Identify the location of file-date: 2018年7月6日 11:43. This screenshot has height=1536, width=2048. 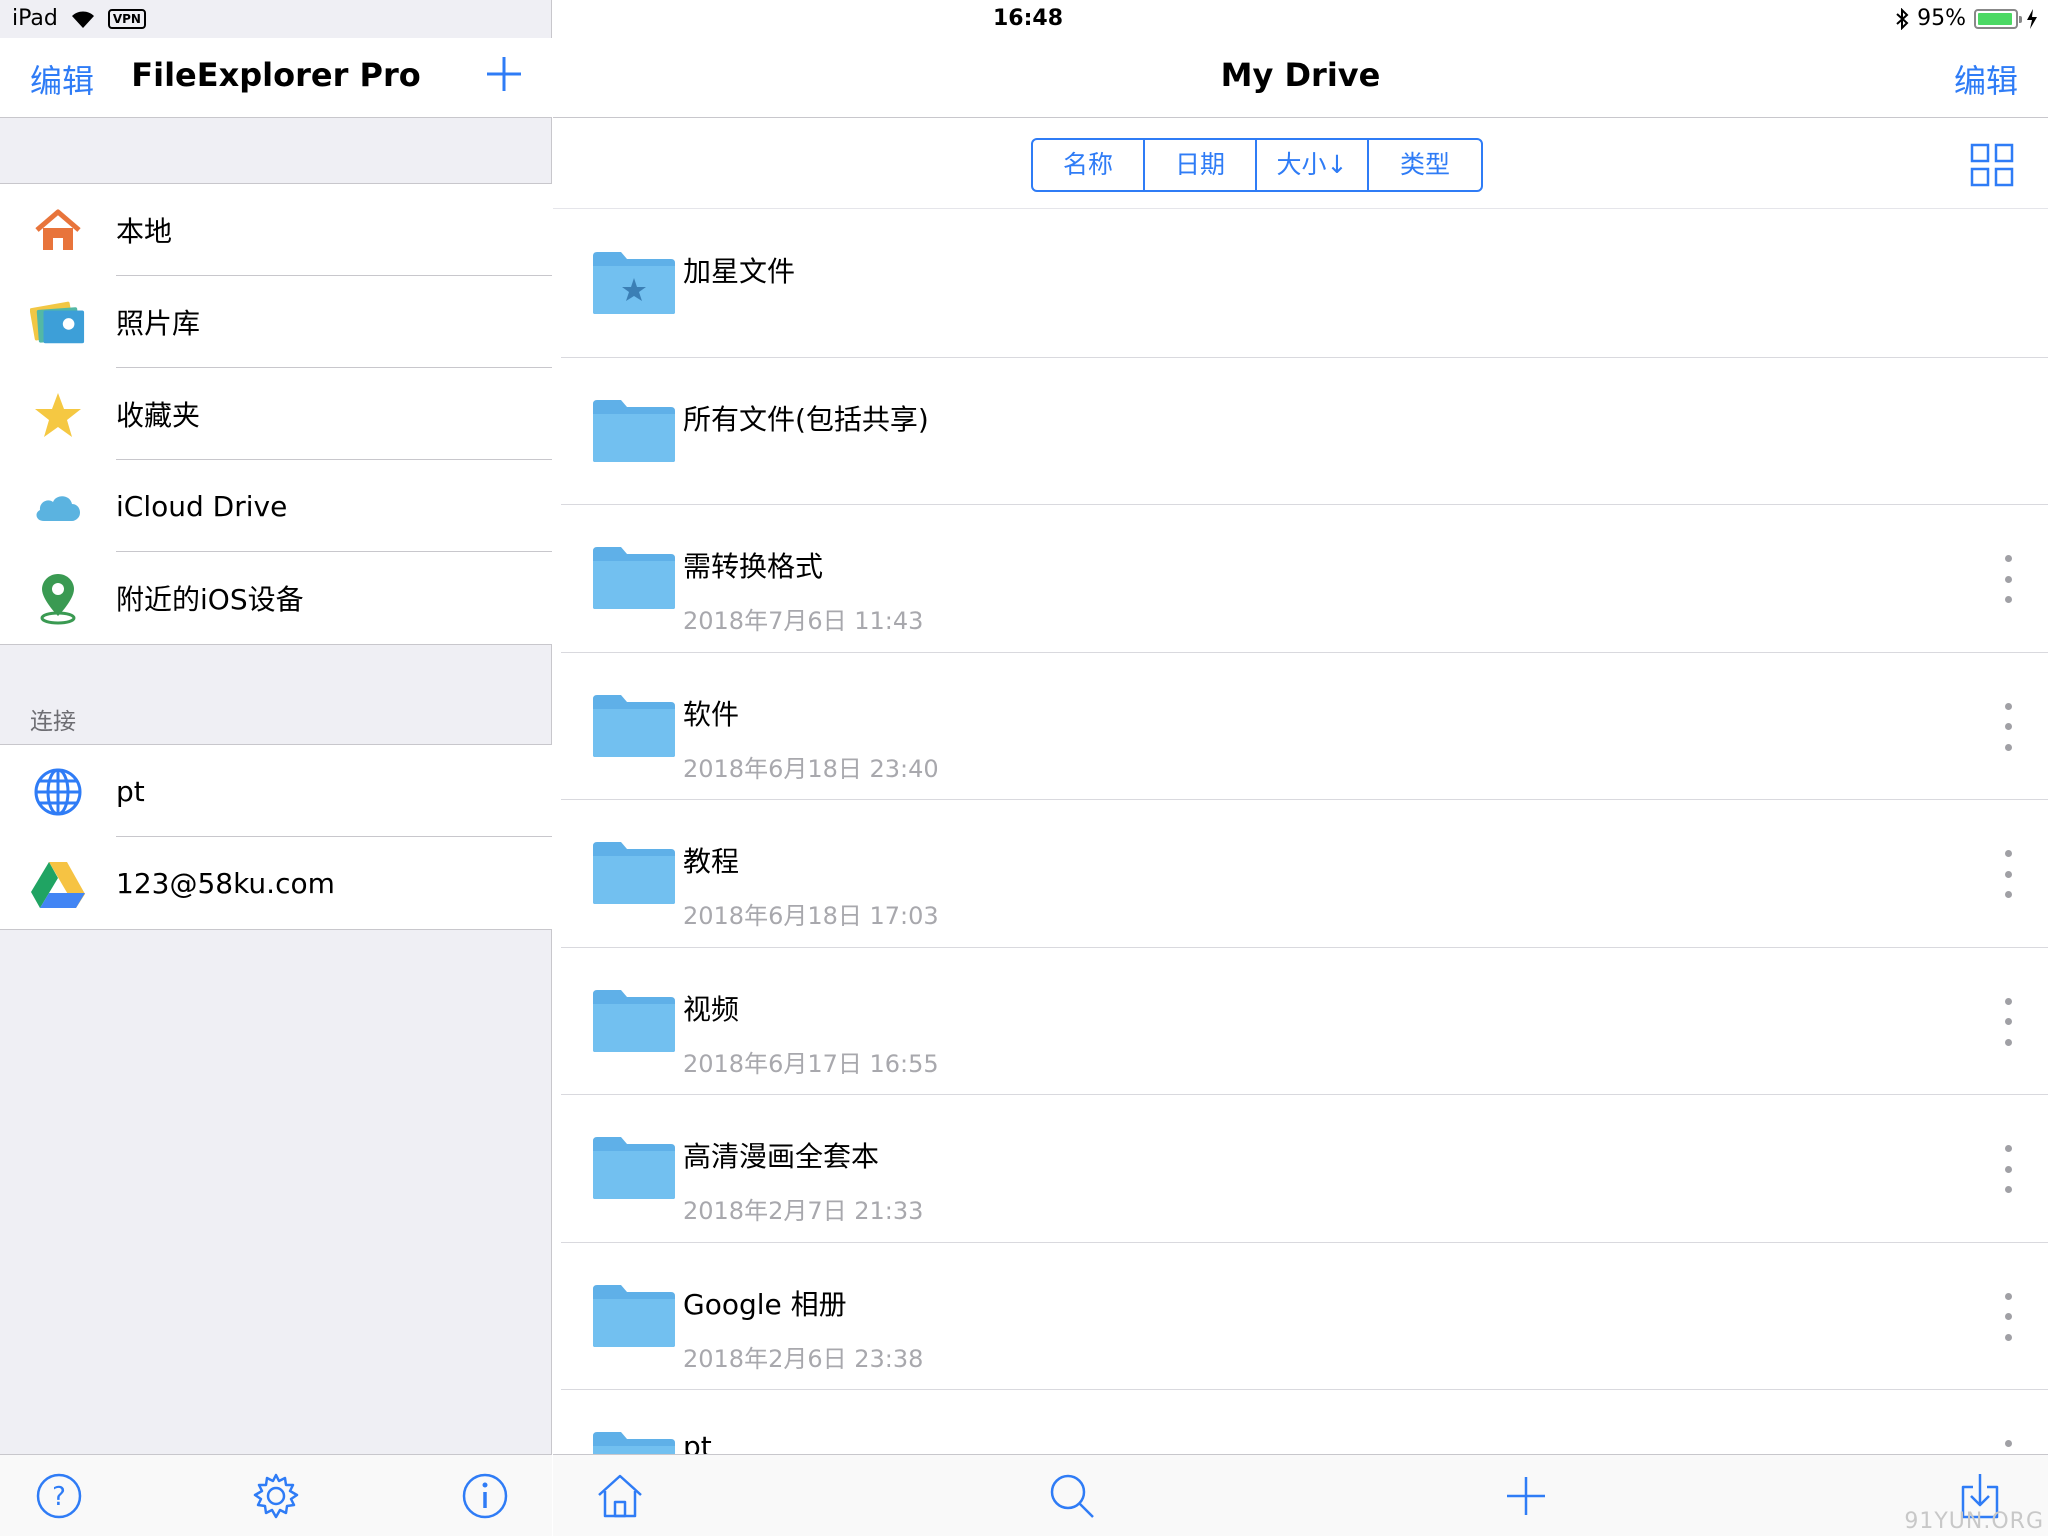
(803, 621).